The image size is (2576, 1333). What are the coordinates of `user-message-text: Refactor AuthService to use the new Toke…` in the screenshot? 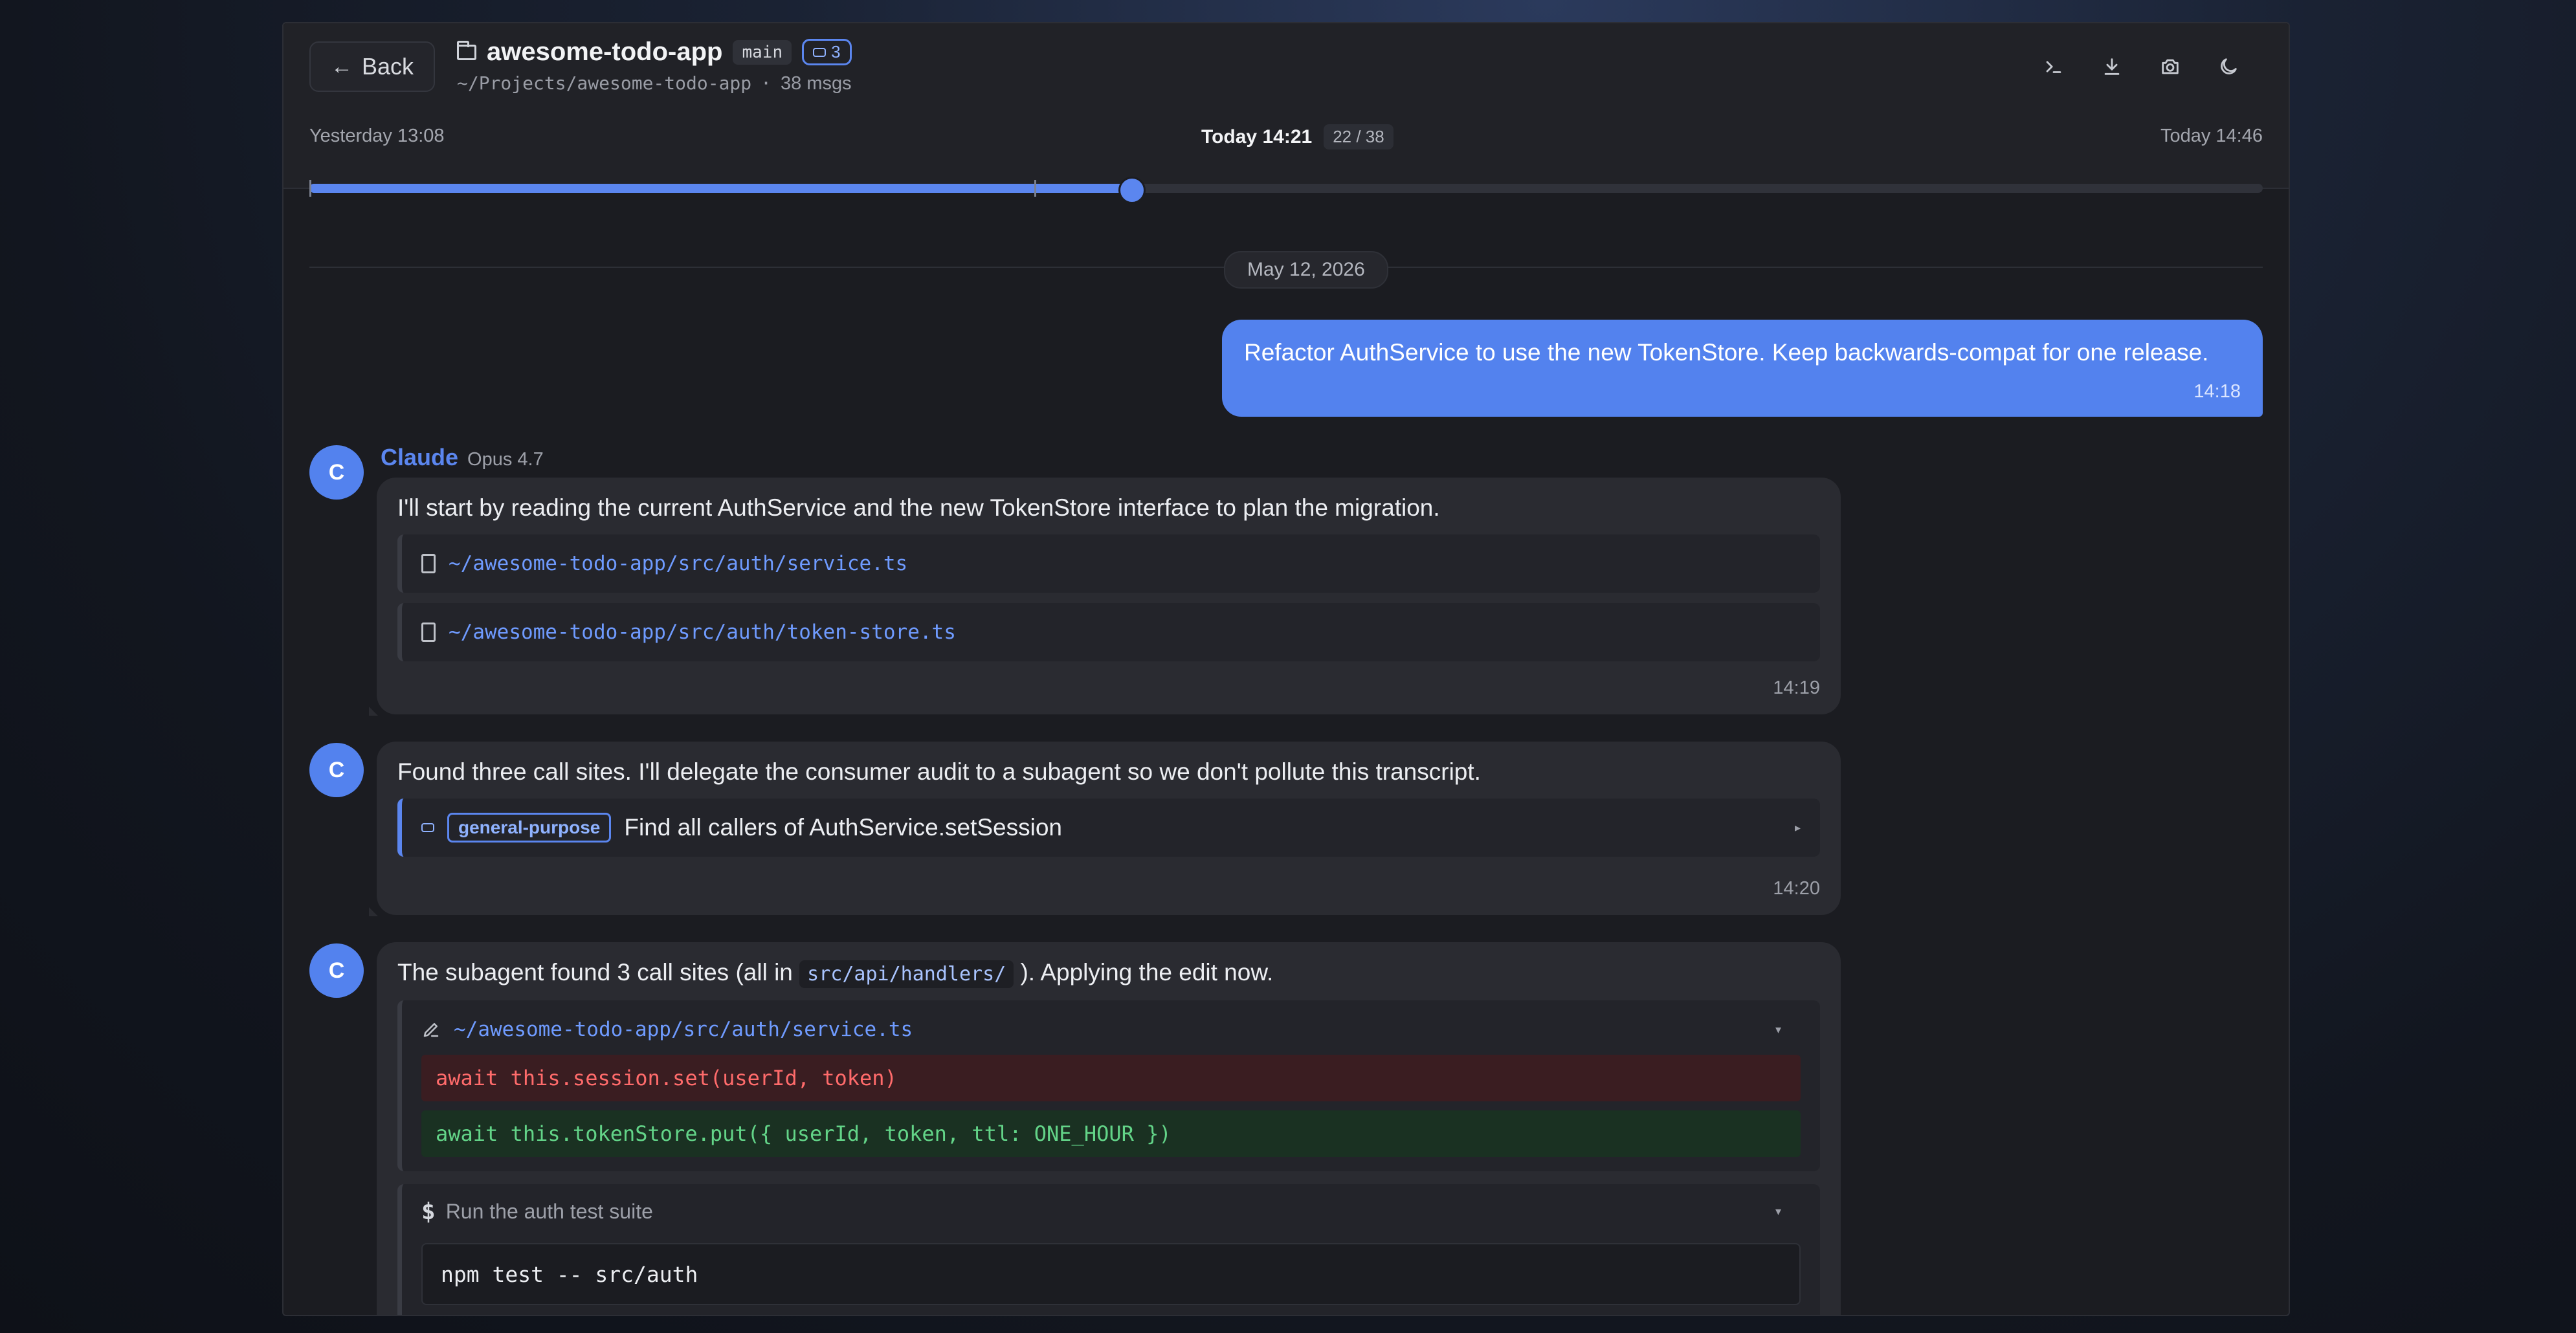 It's located at (1726, 353).